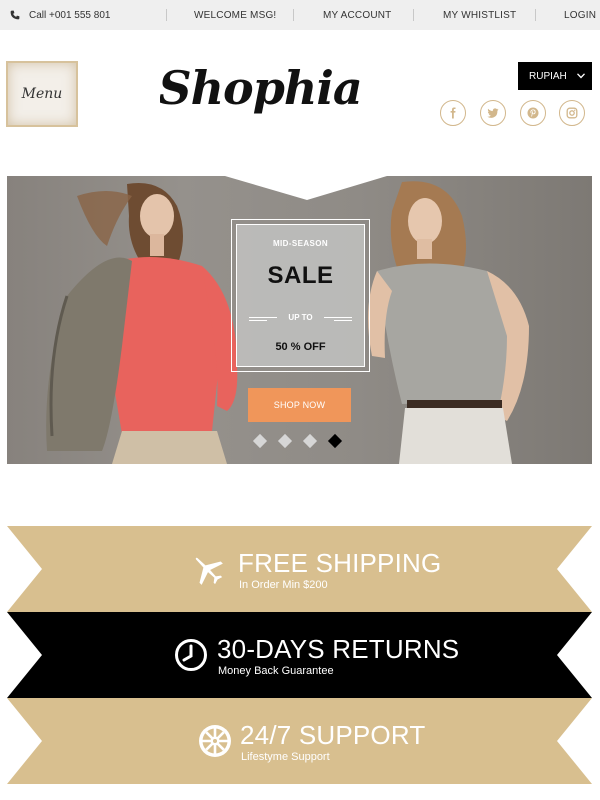  I want to click on phone-icon, so click(15, 15).